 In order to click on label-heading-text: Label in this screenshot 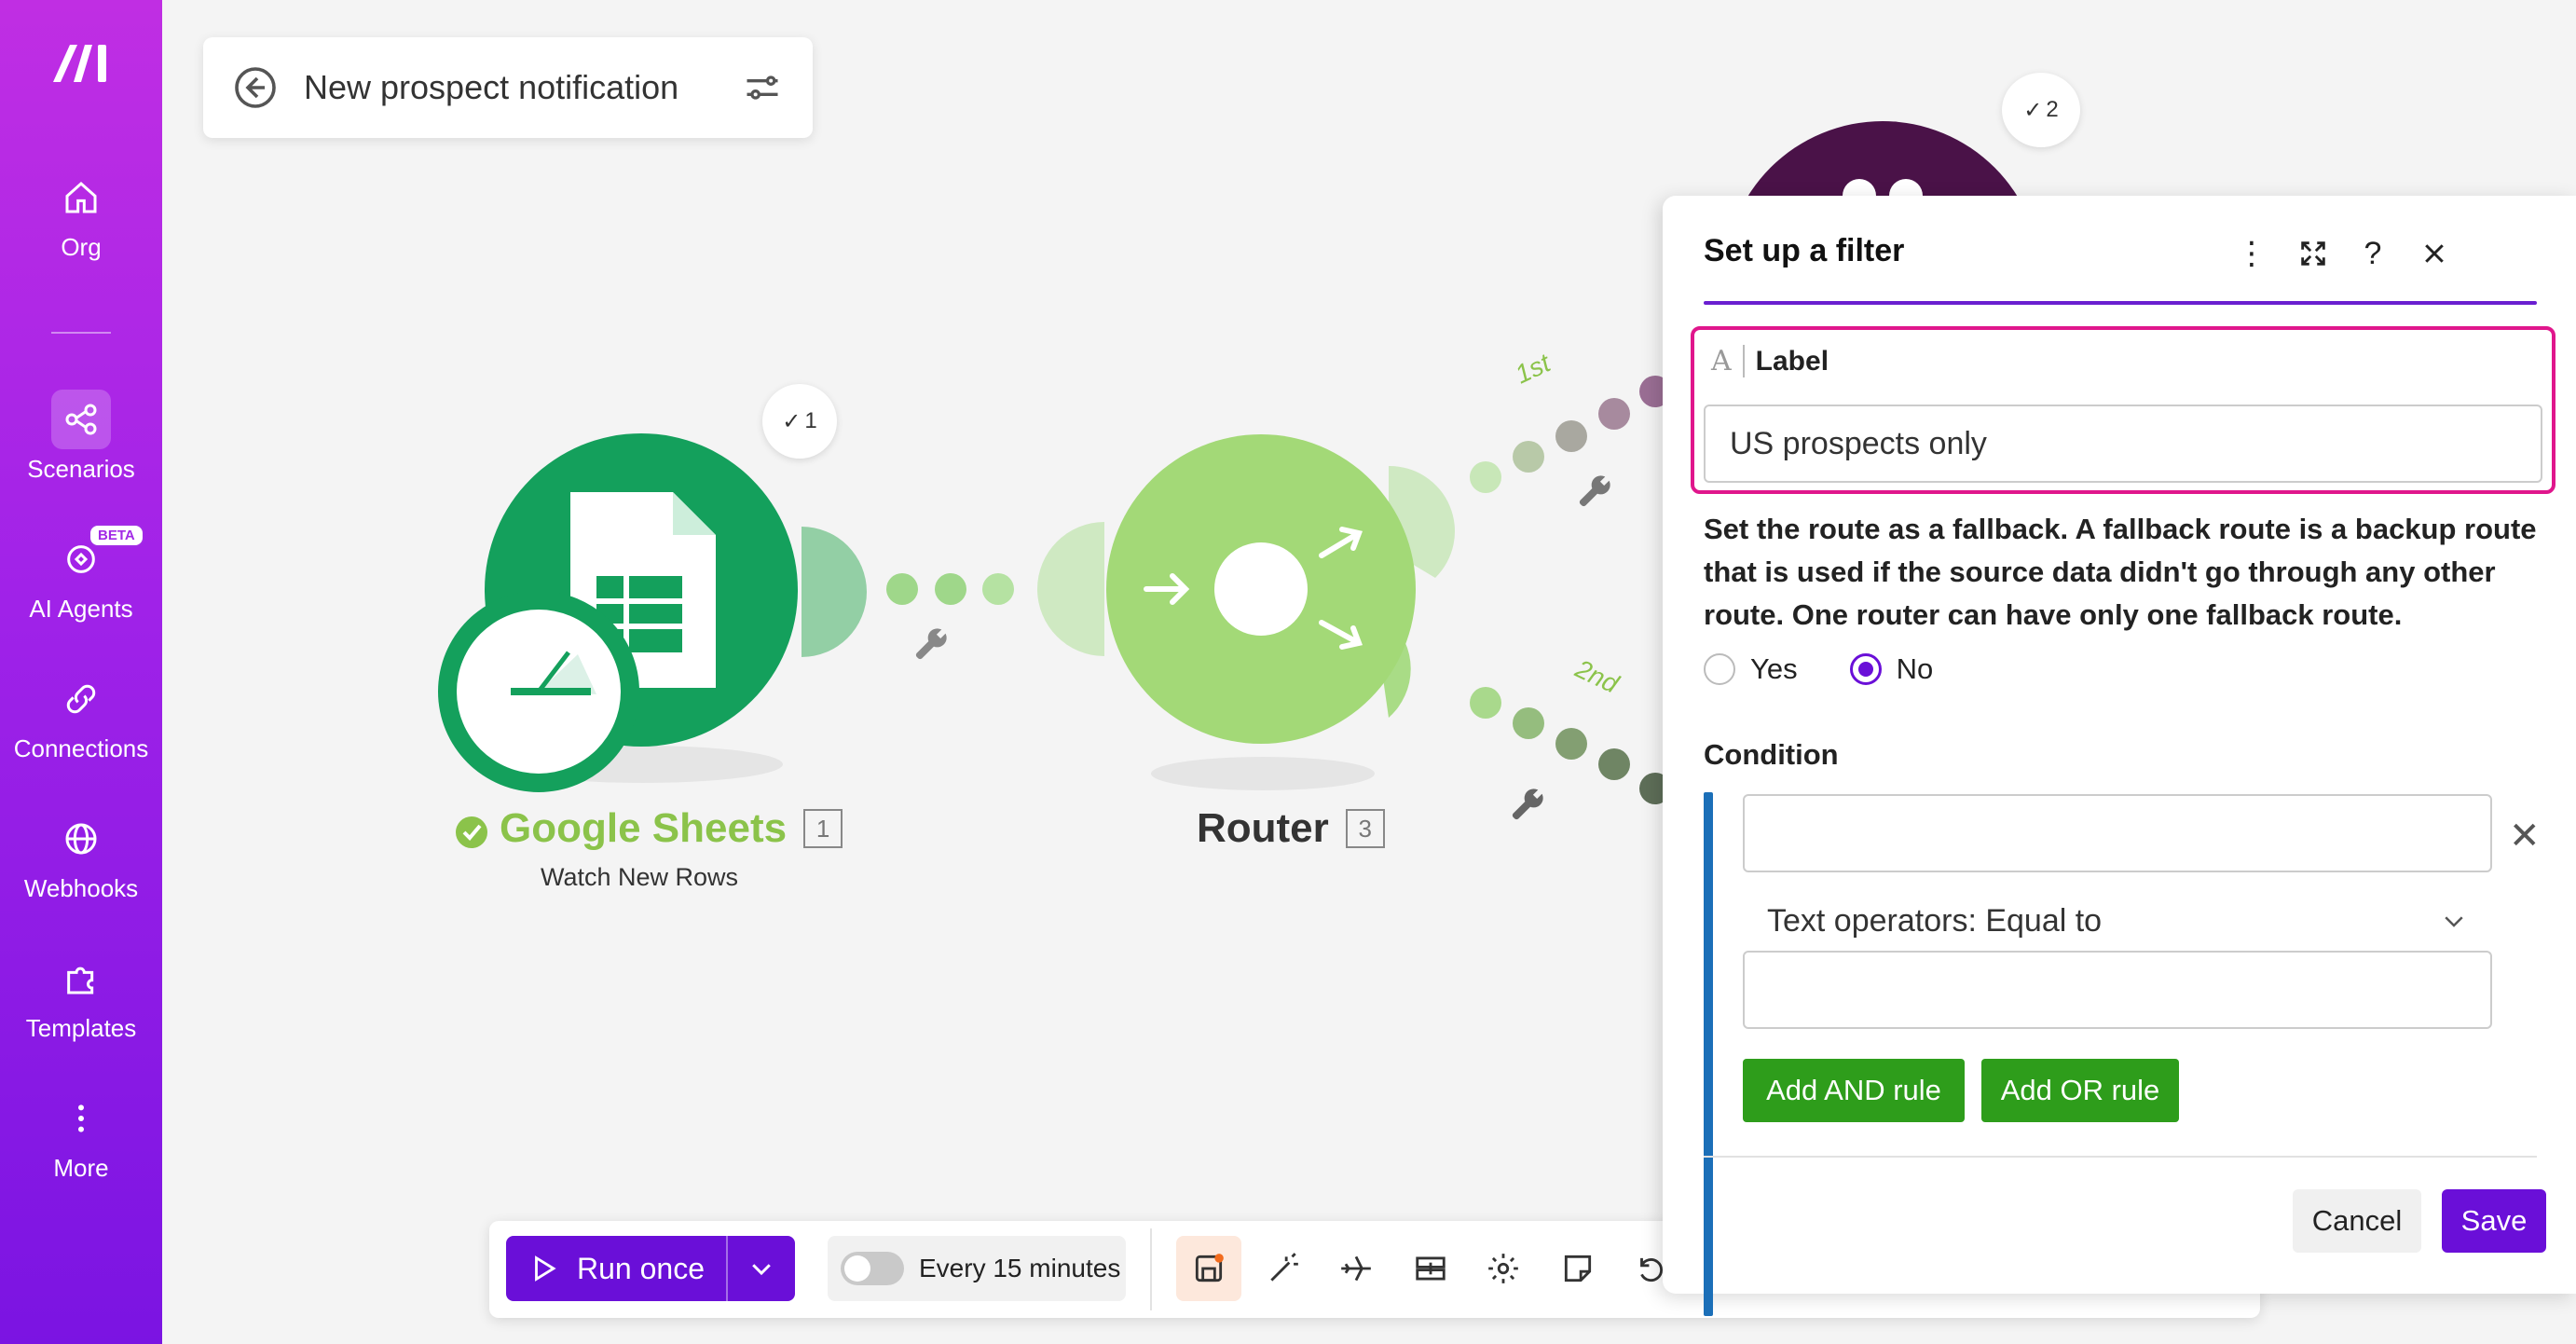, I will do `click(1792, 361)`.